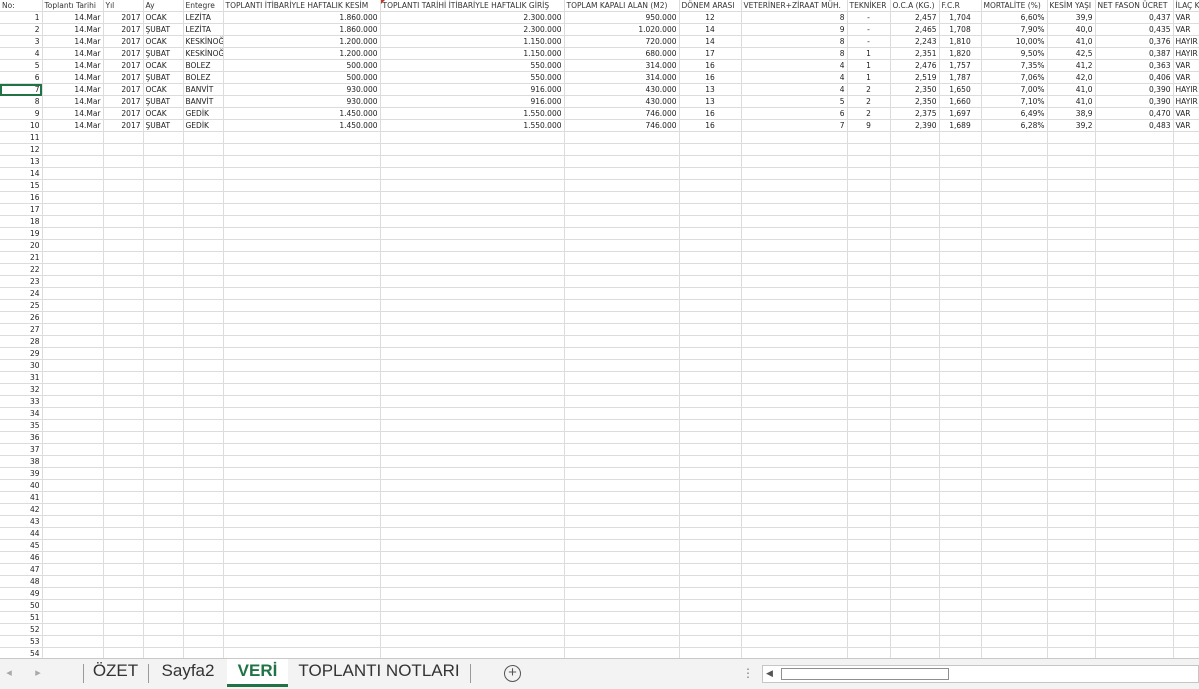  I want to click on table-cell: 13, so click(710, 101).